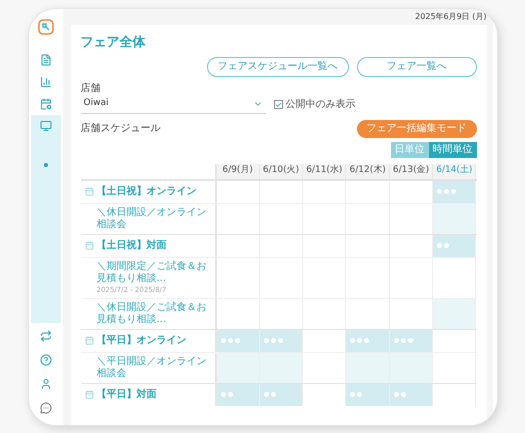  What do you see at coordinates (141, 340) in the screenshot?
I see `group-name: 【平日】オンライン` at bounding box center [141, 340].